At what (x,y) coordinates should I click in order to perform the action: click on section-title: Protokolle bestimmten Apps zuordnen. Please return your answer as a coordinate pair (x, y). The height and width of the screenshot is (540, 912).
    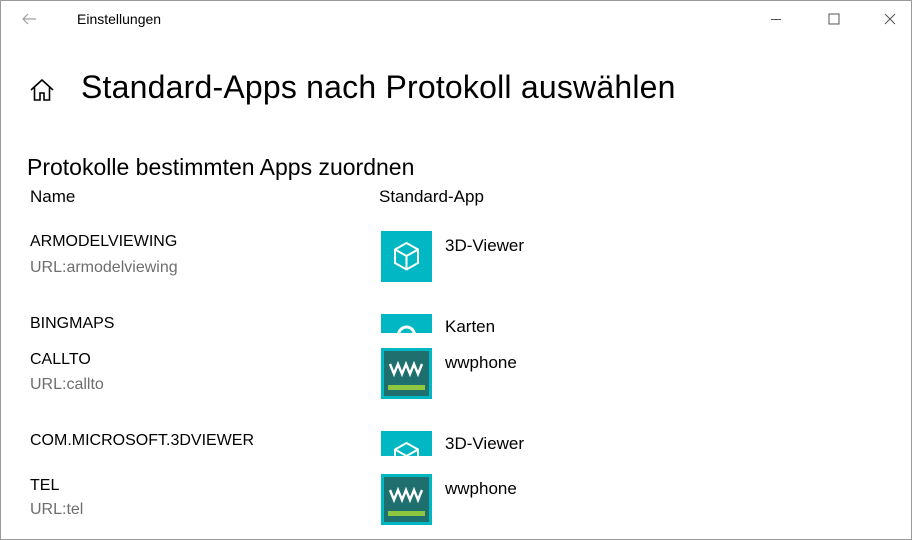
    Looking at the image, I should click on (221, 167).